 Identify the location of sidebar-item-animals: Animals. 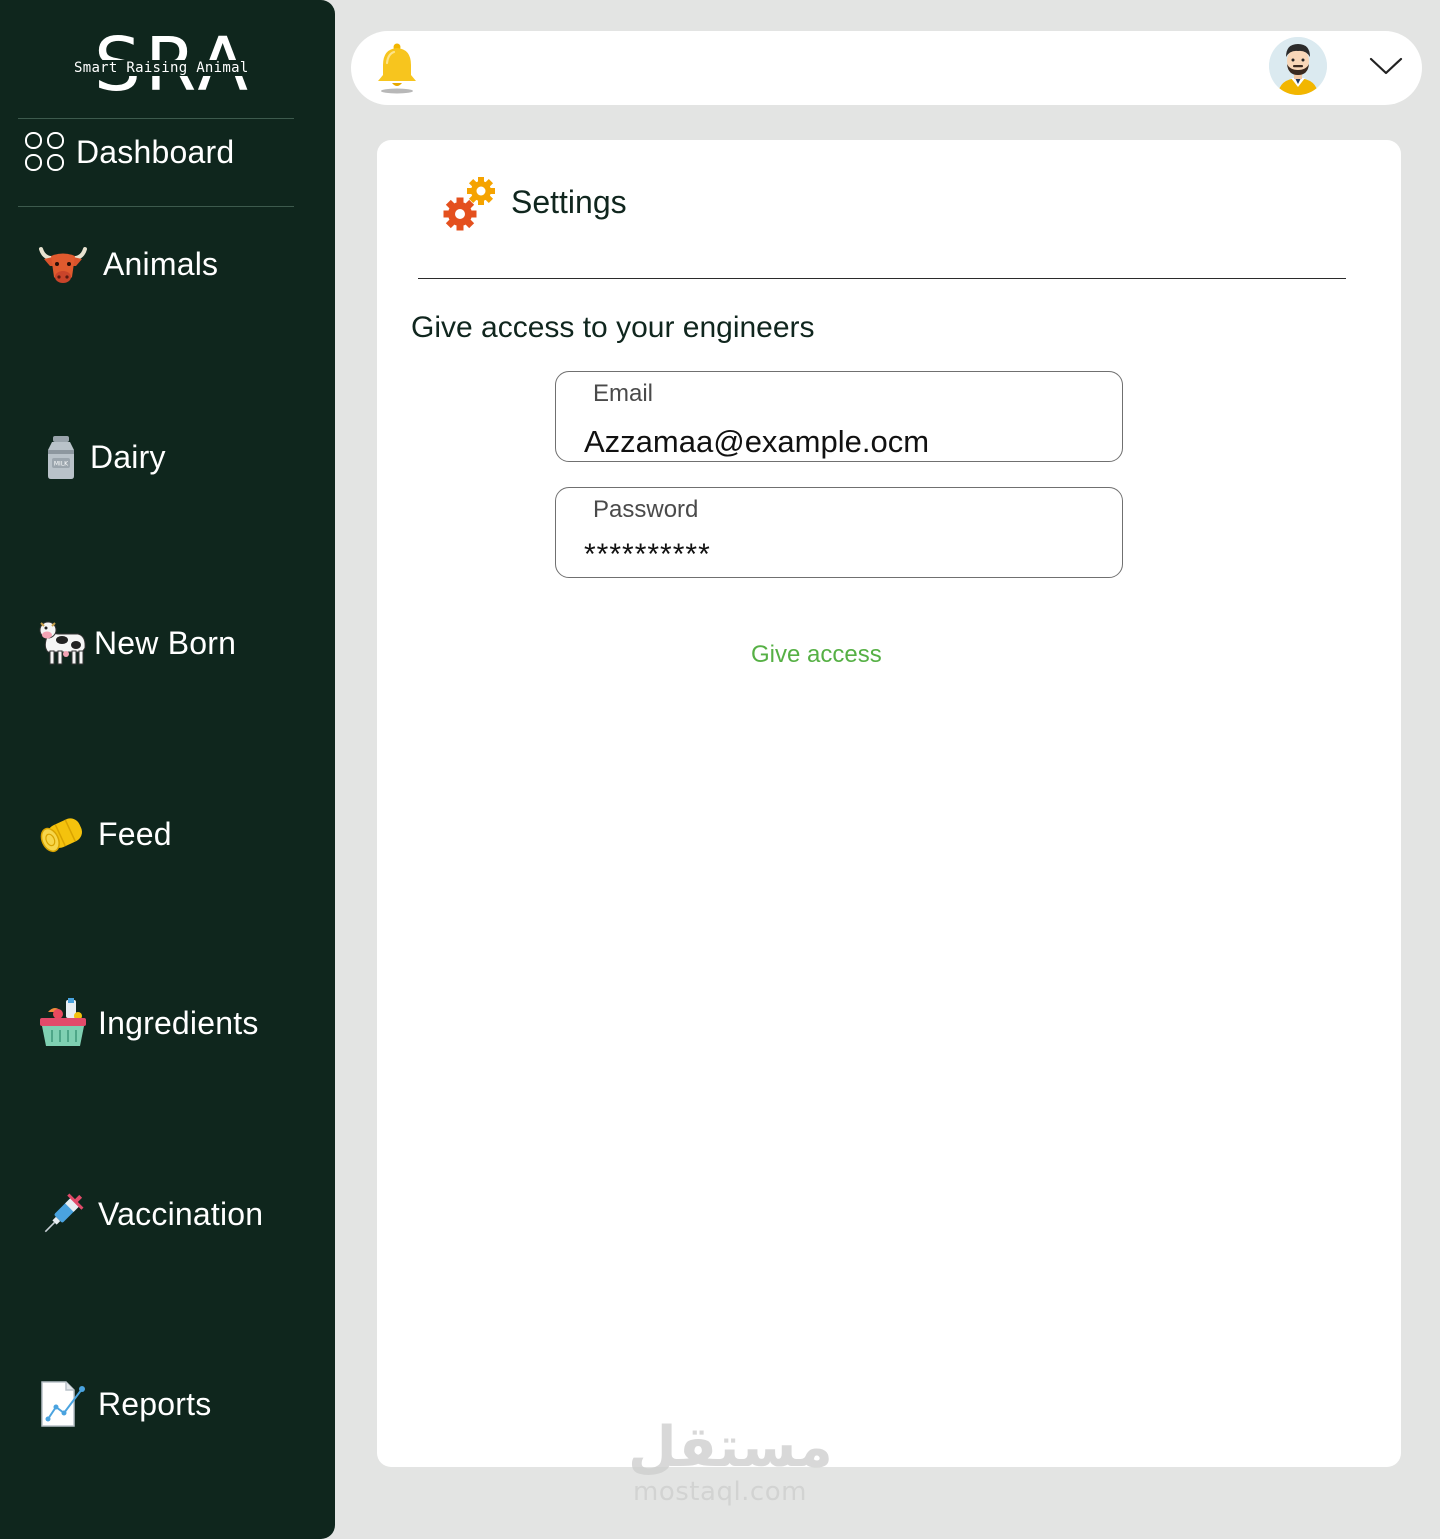
(128, 264).